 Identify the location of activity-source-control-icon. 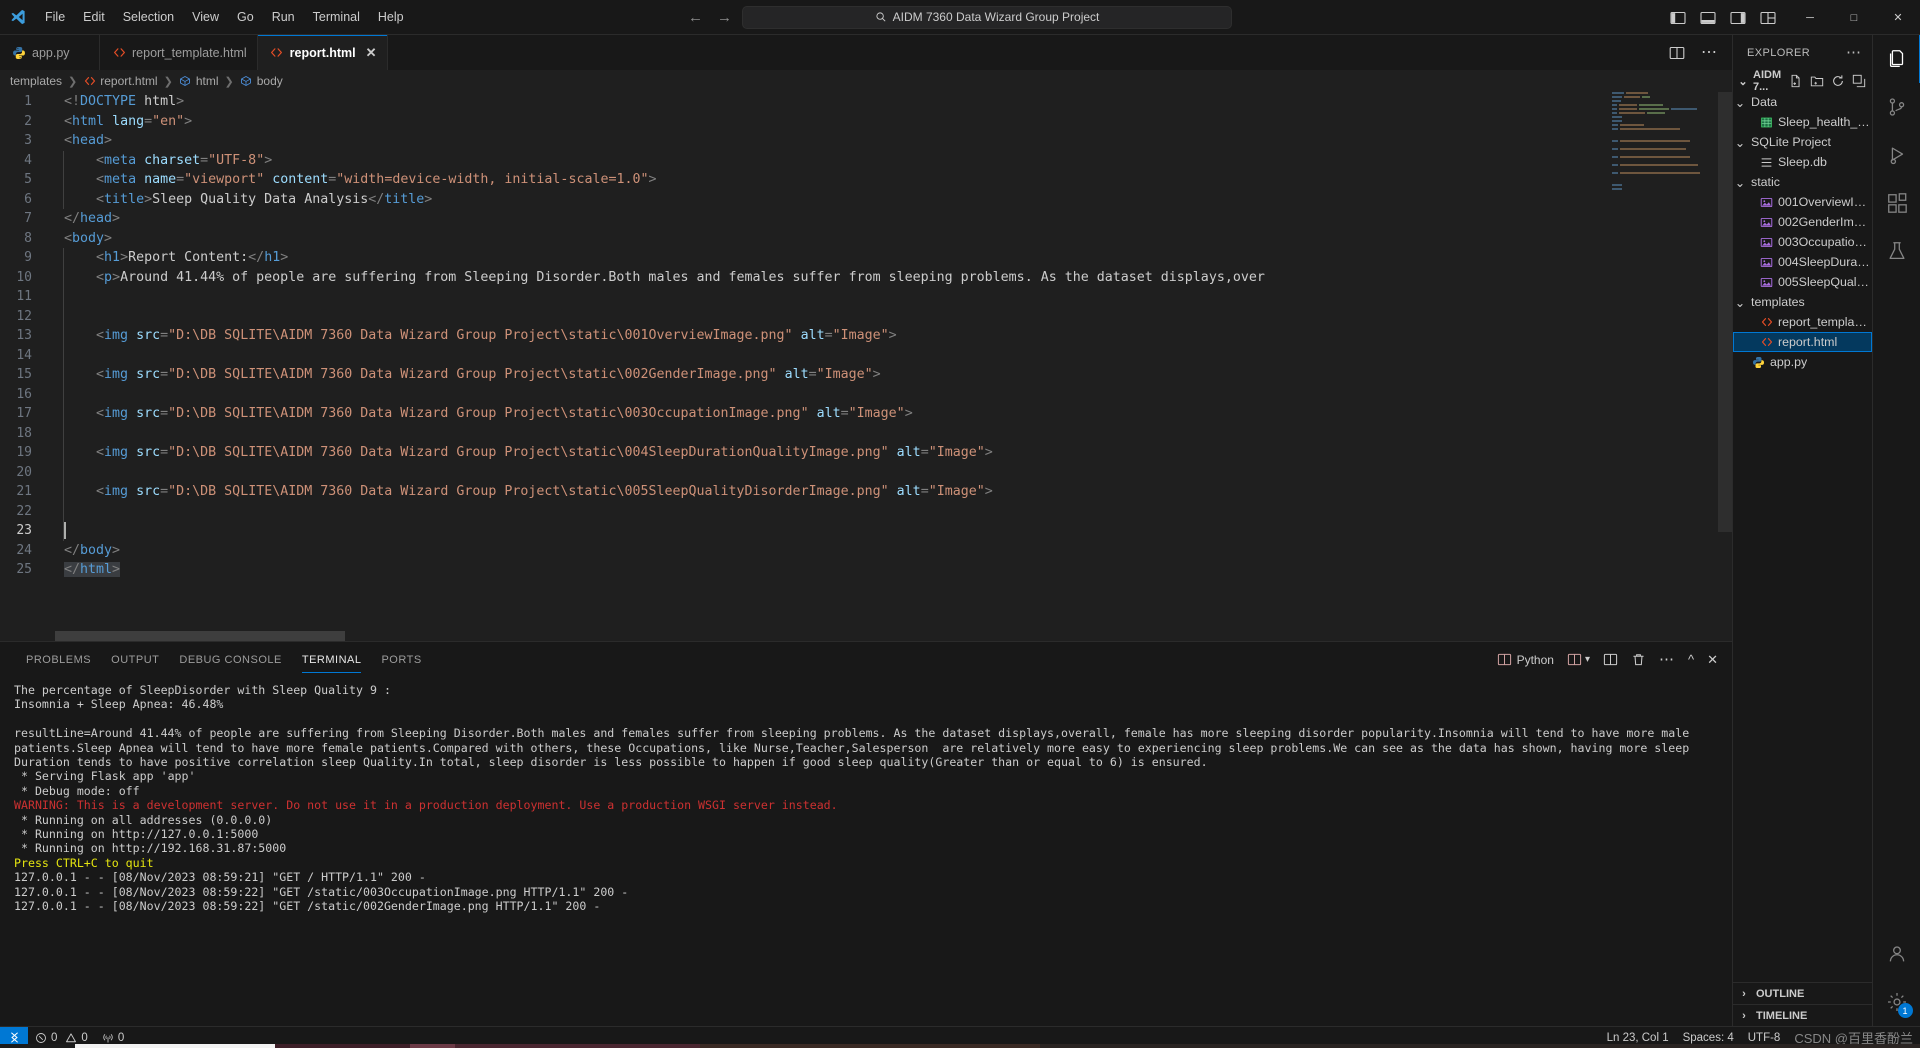
(1896, 107).